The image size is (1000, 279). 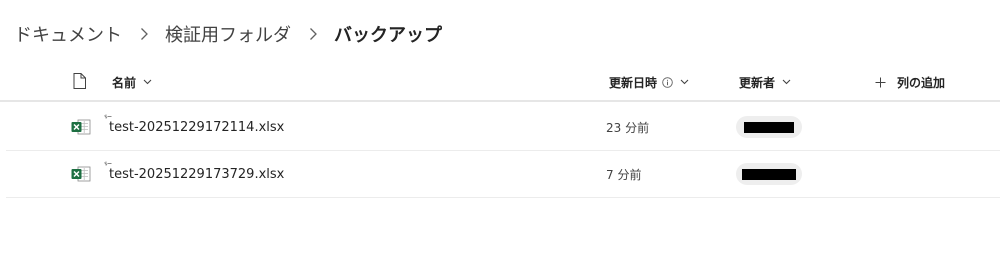 I want to click on column-header-modified-label: 更新日時, so click(x=633, y=82).